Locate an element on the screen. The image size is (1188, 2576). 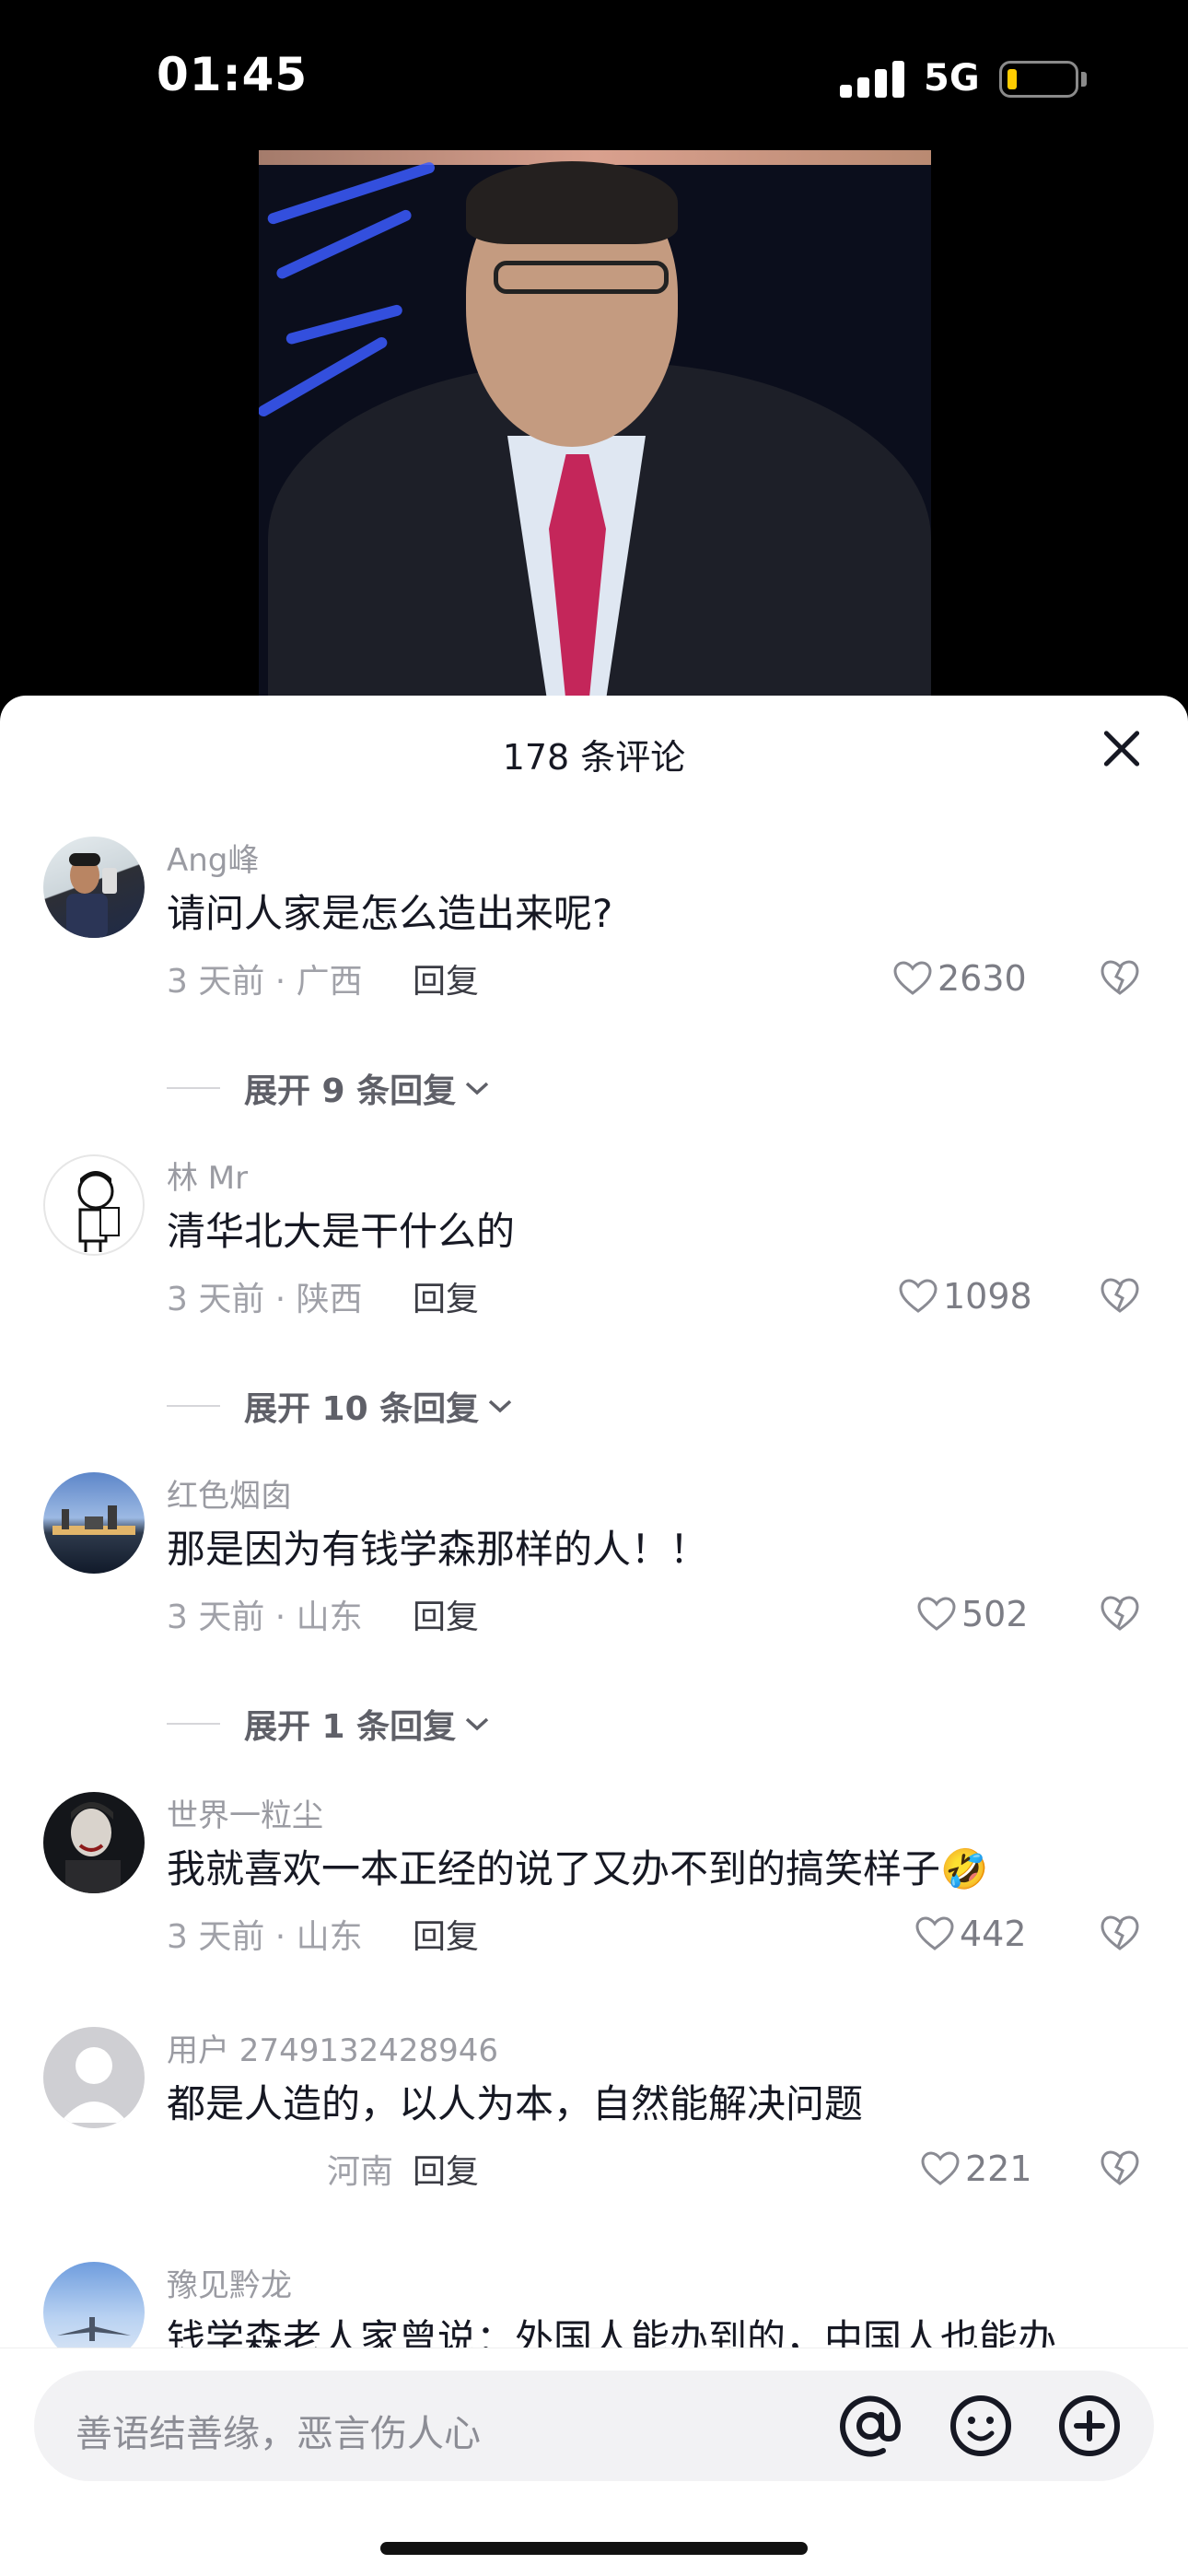
home-indicator is located at coordinates (594, 2548).